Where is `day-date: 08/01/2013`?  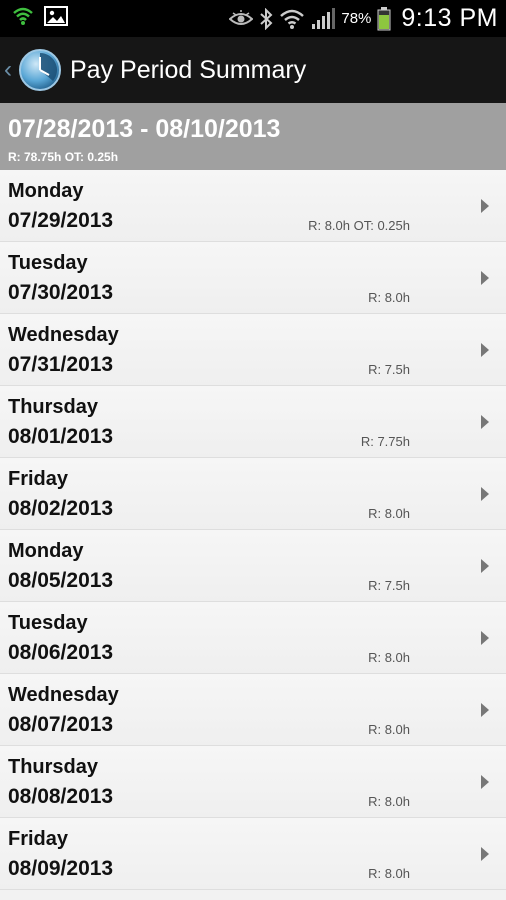
day-date: 08/01/2013 is located at coordinates (61, 436).